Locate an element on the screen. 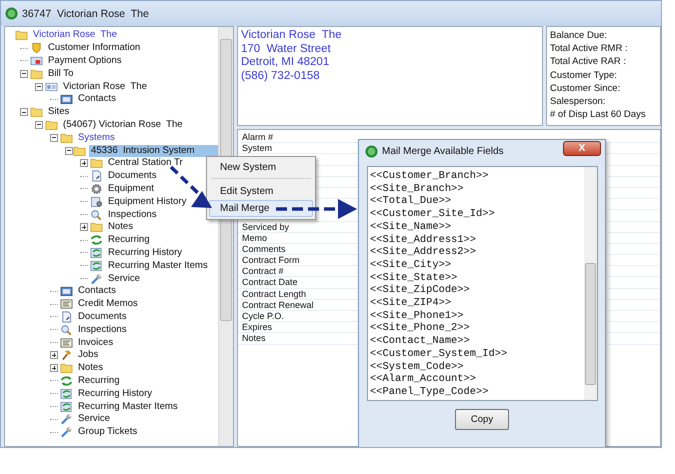 The image size is (675, 474). tree-item: Bill To is located at coordinates (61, 74).